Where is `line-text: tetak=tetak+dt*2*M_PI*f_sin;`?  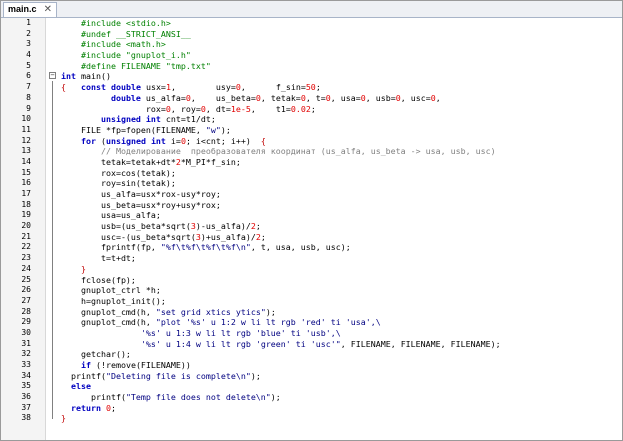
line-text: tetak=tetak+dt*2*M_PI*f_sin; is located at coordinates (151, 162).